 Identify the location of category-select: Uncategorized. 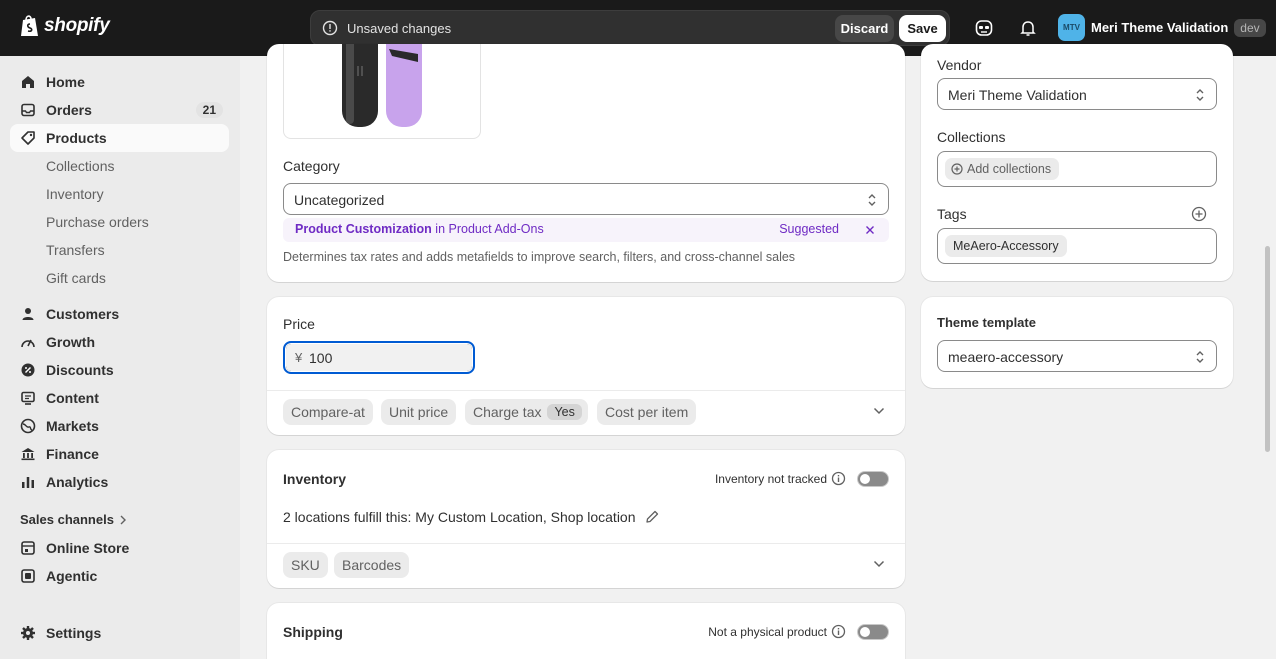
(586, 199).